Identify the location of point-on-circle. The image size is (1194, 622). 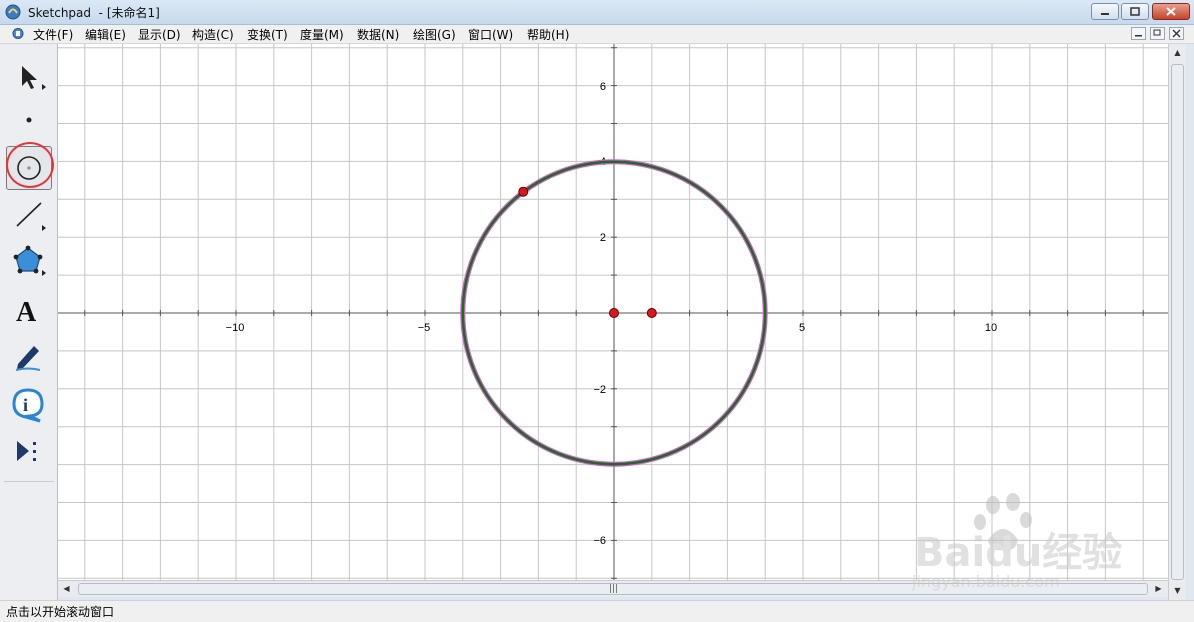
(523, 191).